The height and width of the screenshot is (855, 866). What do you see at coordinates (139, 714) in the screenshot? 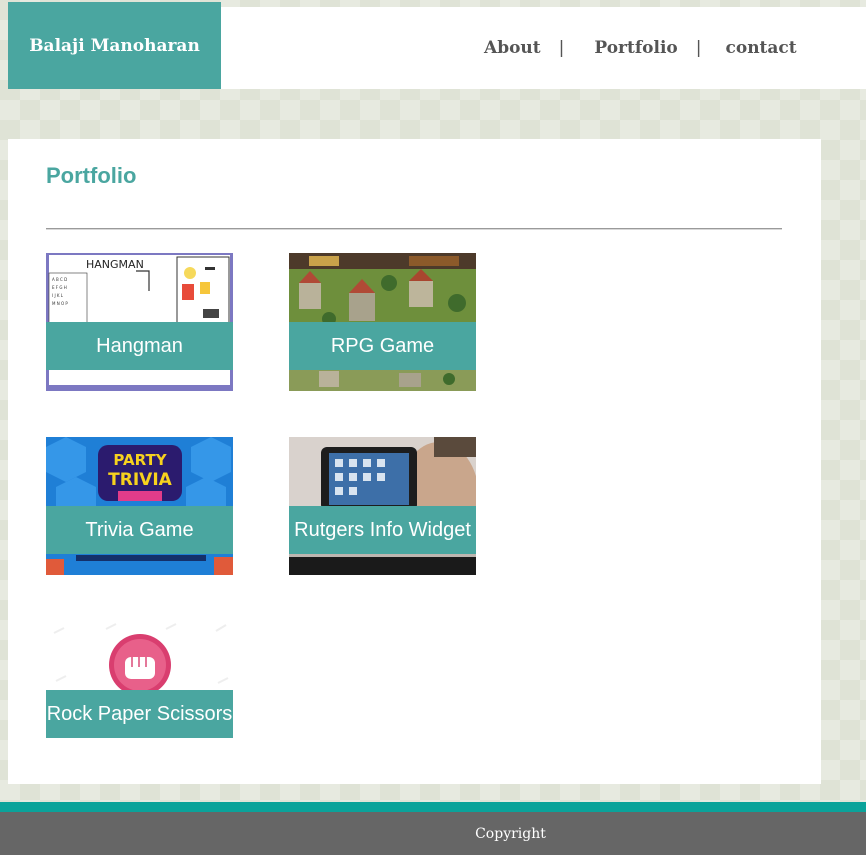
I see `project-label: Rock Paper Scissors` at bounding box center [139, 714].